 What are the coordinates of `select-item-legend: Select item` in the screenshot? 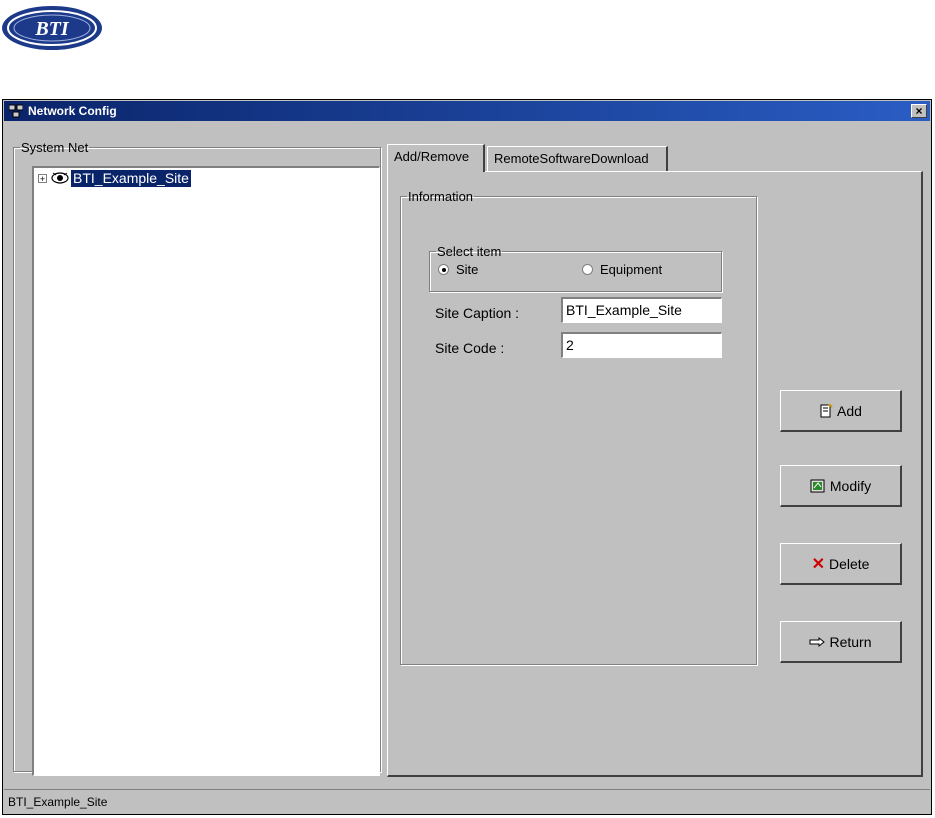 It's located at (469, 251).